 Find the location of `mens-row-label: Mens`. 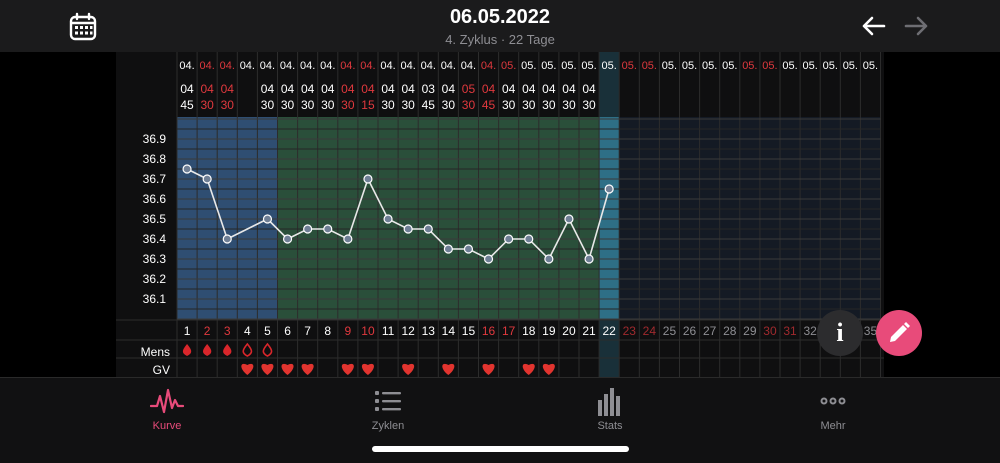

mens-row-label: Mens is located at coordinates (155, 352).